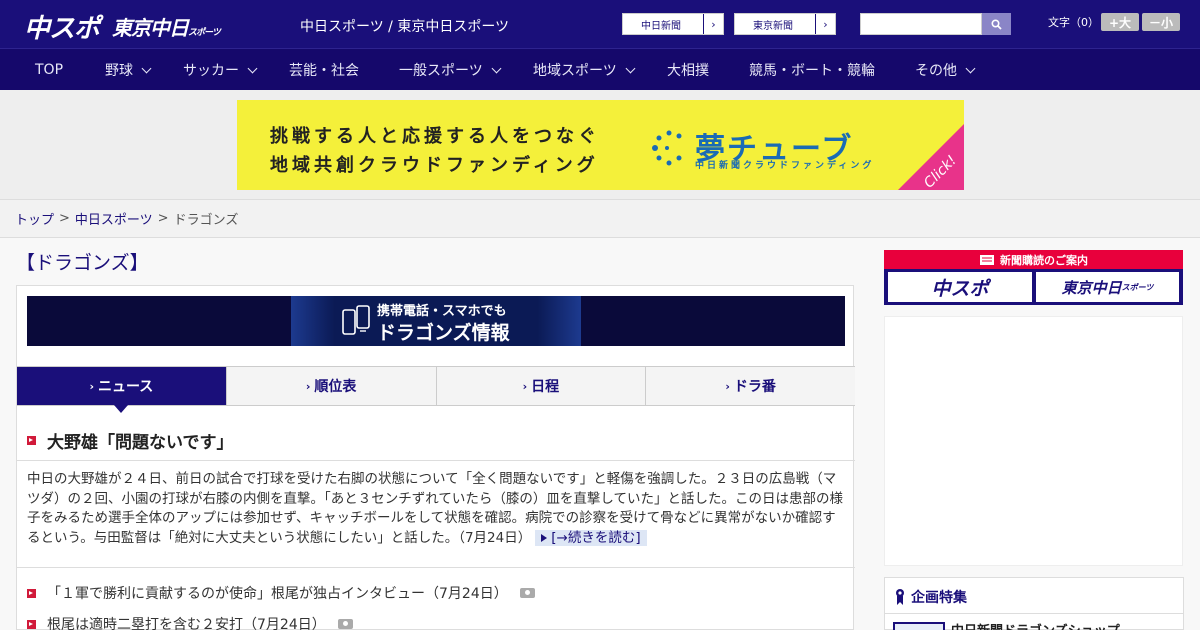  Describe the element at coordinates (356, 320) in the screenshot. I see `mobile-phone-icon` at that location.